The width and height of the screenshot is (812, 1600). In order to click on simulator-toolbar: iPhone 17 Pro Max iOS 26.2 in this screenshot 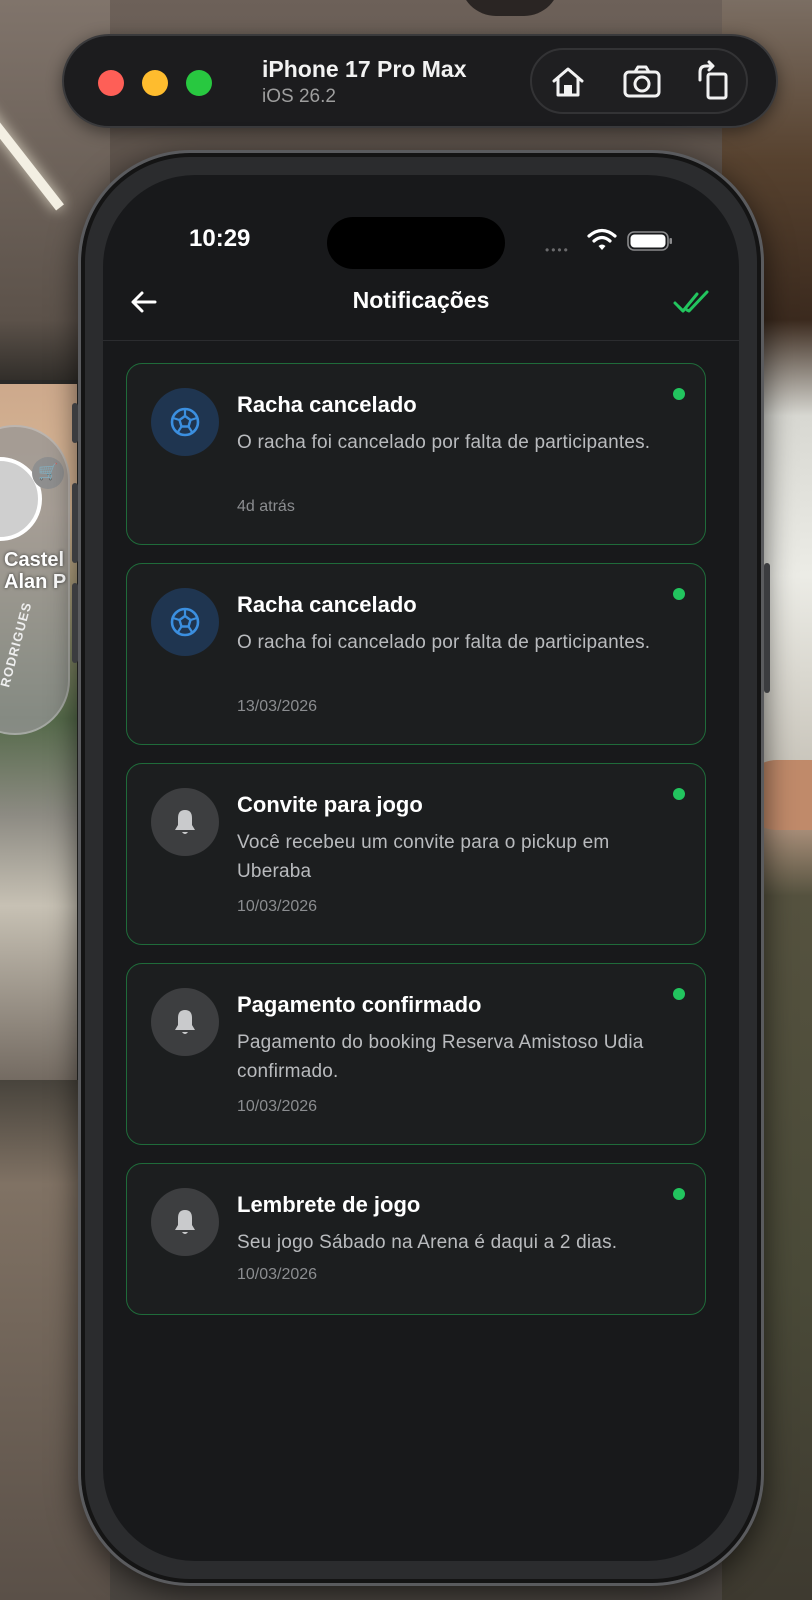, I will do `click(420, 81)`.